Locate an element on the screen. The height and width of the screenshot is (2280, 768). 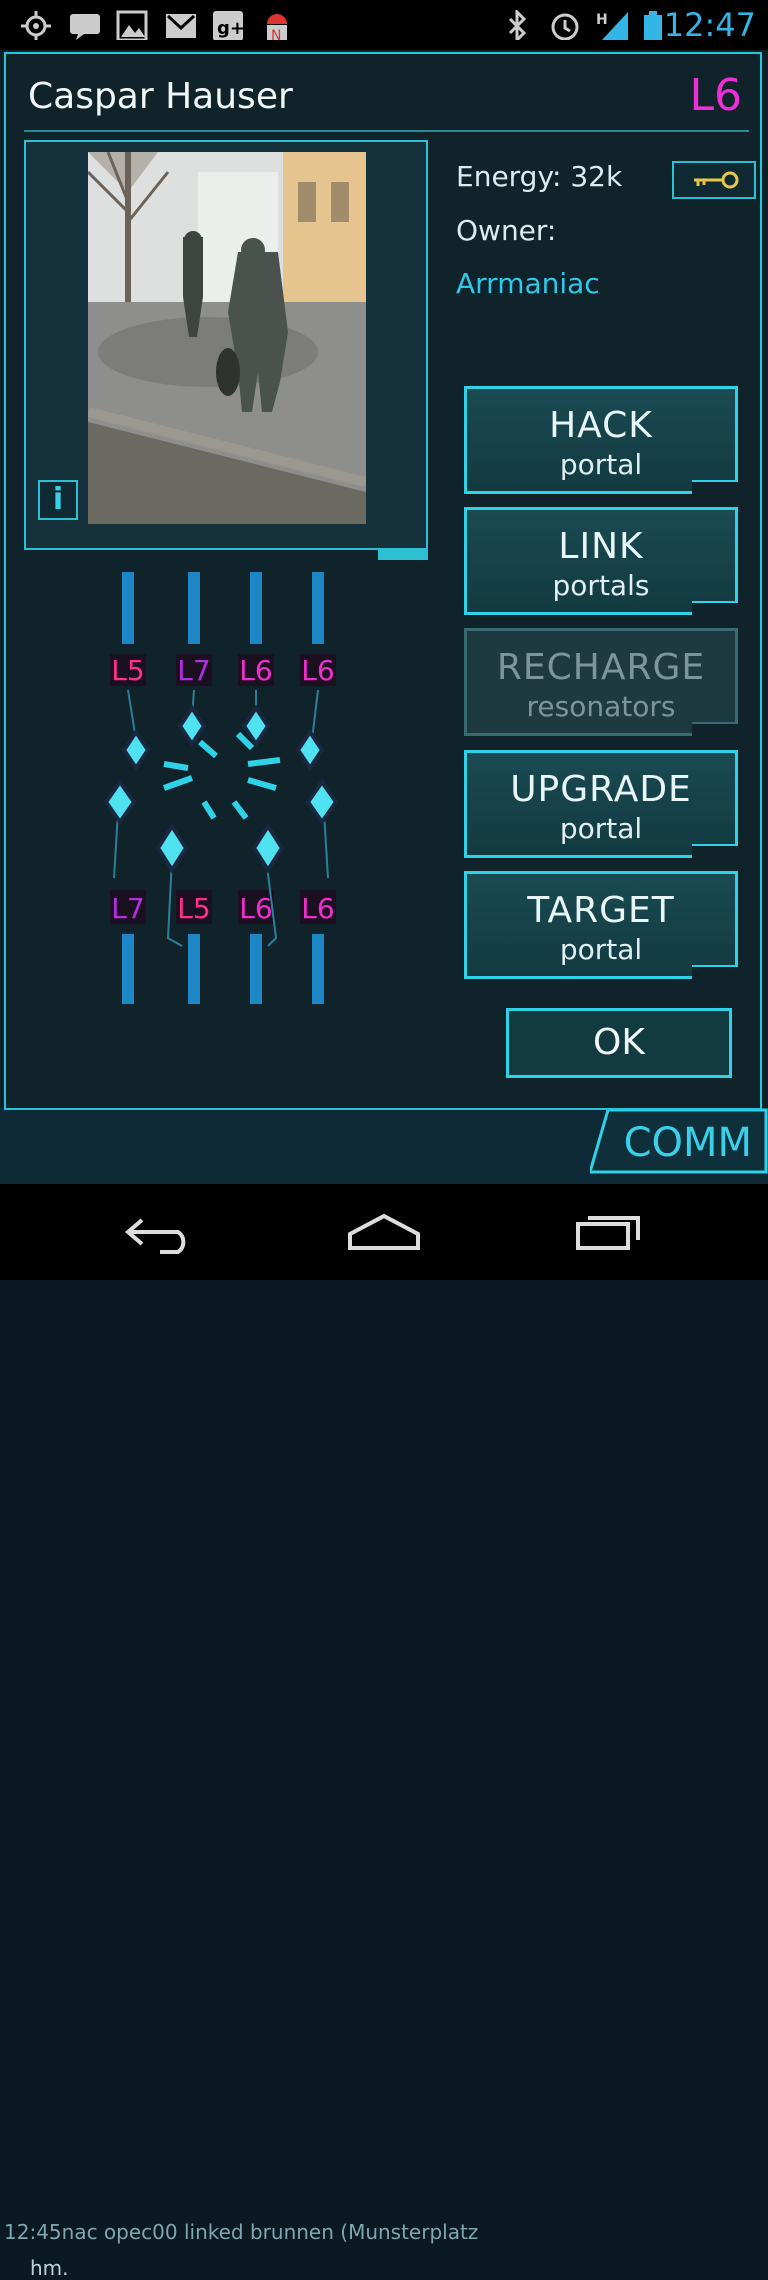
android-icon: N is located at coordinates (277, 27).